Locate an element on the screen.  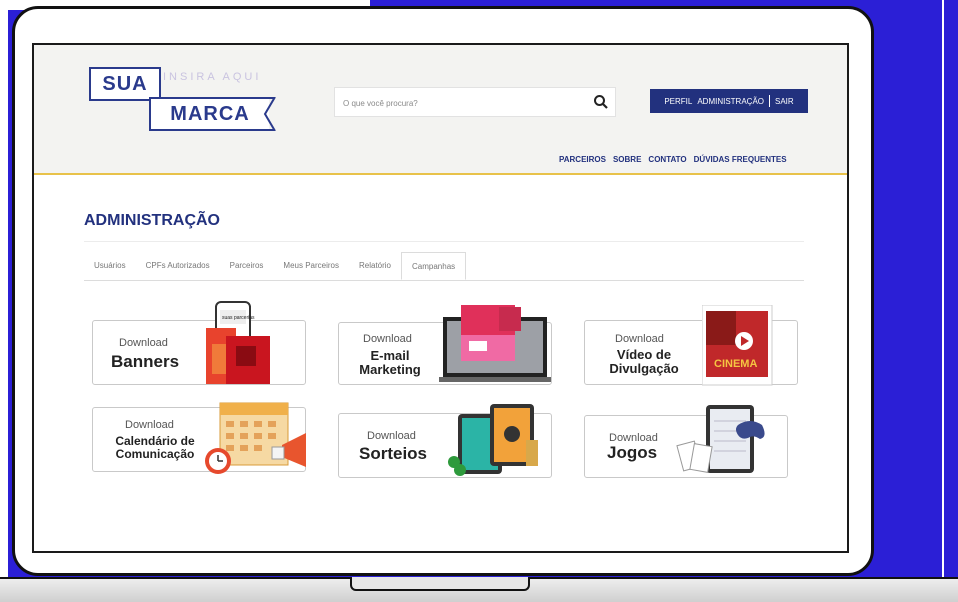
tab-campanhas: Campanhas is located at coordinates (434, 266).